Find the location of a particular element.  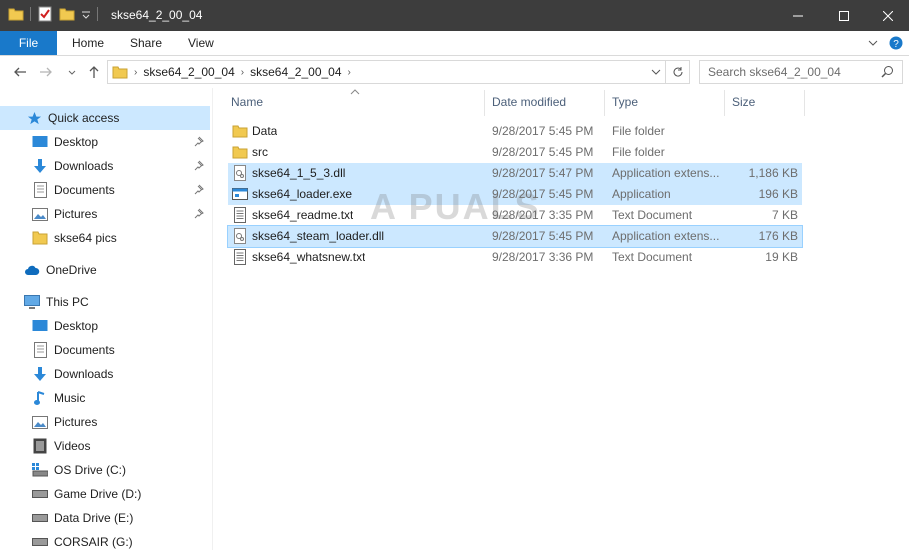

minimize-button is located at coordinates (798, 15).